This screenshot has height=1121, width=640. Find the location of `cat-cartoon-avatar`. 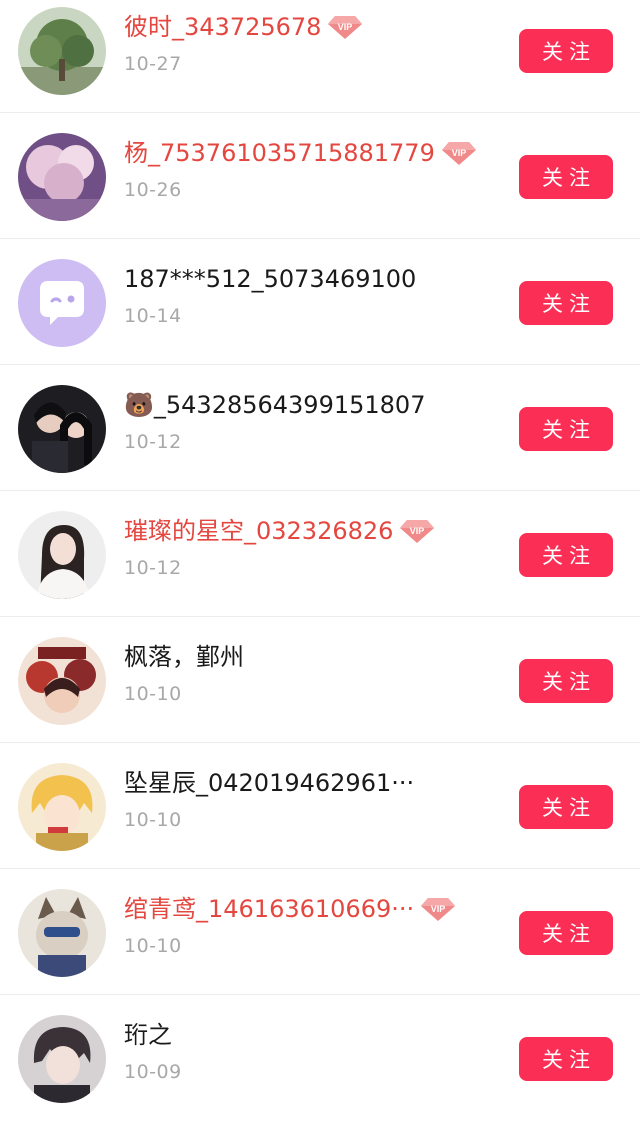

cat-cartoon-avatar is located at coordinates (62, 933).